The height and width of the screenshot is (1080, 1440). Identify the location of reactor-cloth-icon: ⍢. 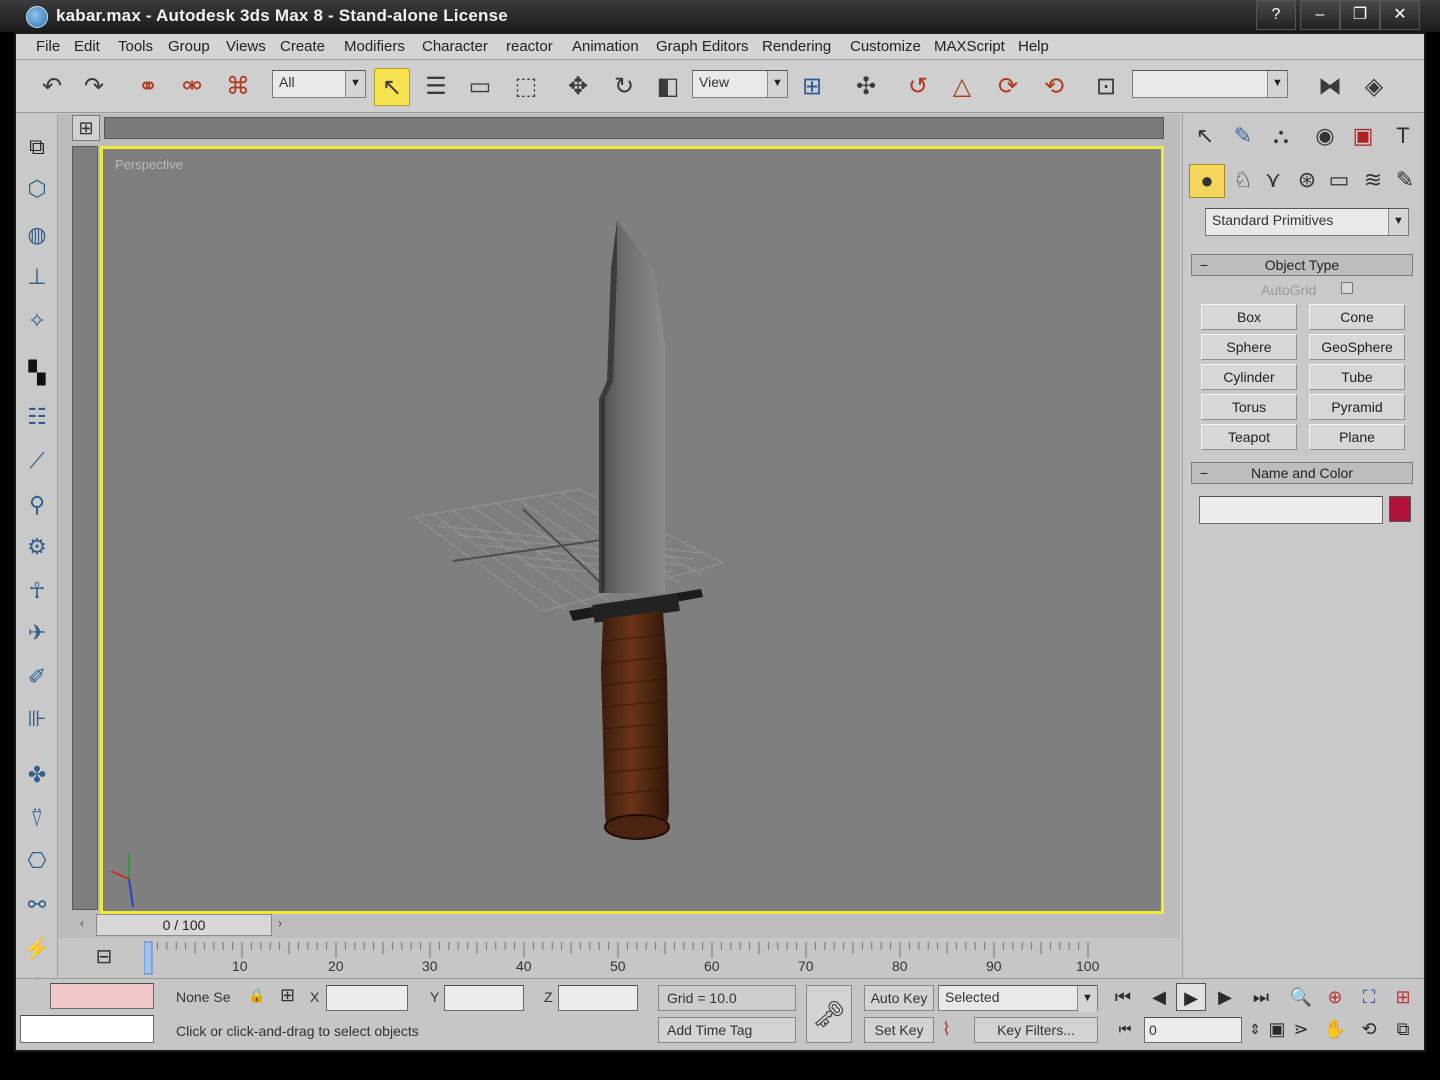
(37, 819).